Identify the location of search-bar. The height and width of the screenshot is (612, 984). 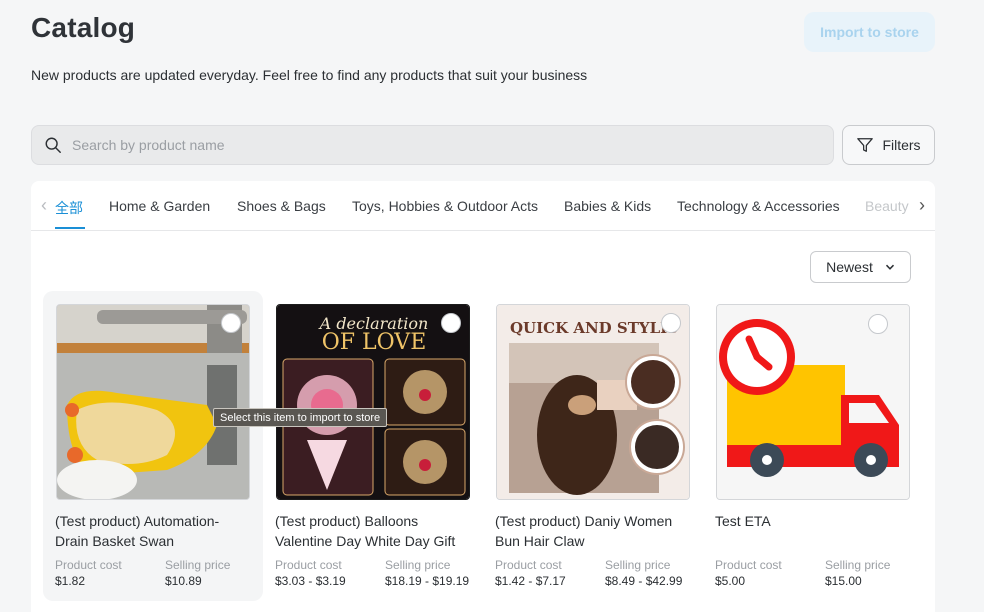
(432, 145).